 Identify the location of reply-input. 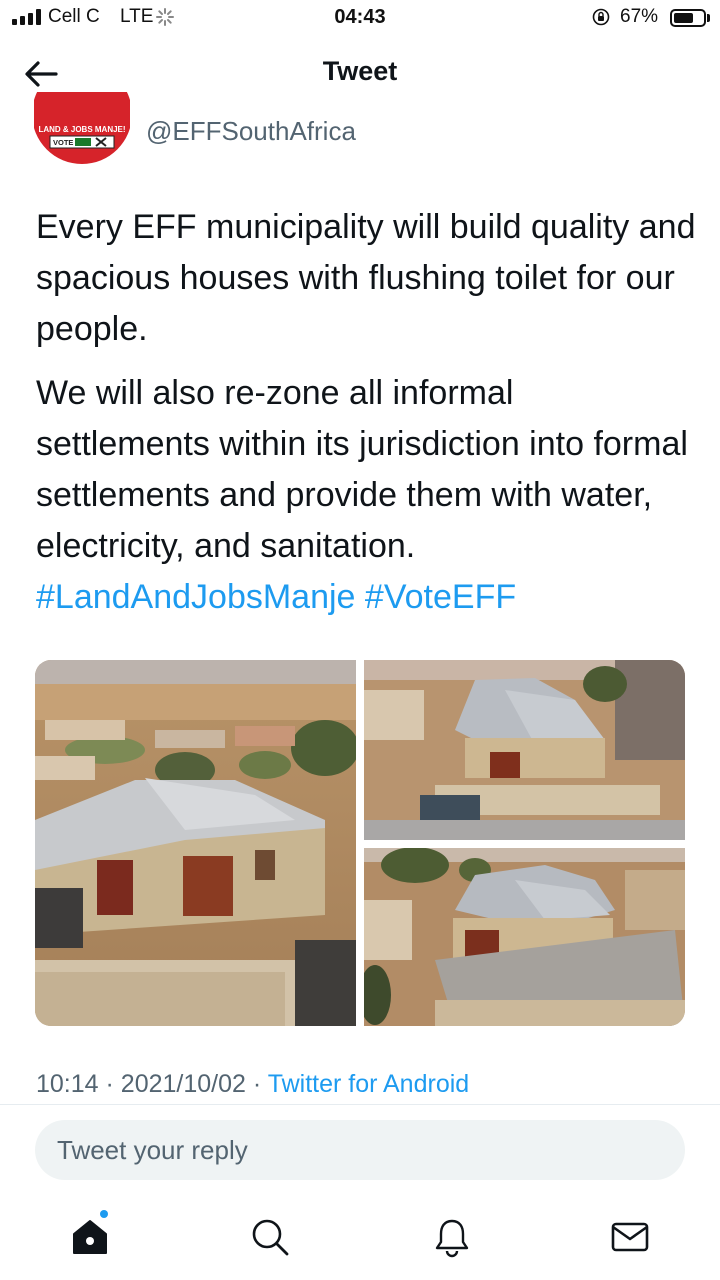
(360, 1150).